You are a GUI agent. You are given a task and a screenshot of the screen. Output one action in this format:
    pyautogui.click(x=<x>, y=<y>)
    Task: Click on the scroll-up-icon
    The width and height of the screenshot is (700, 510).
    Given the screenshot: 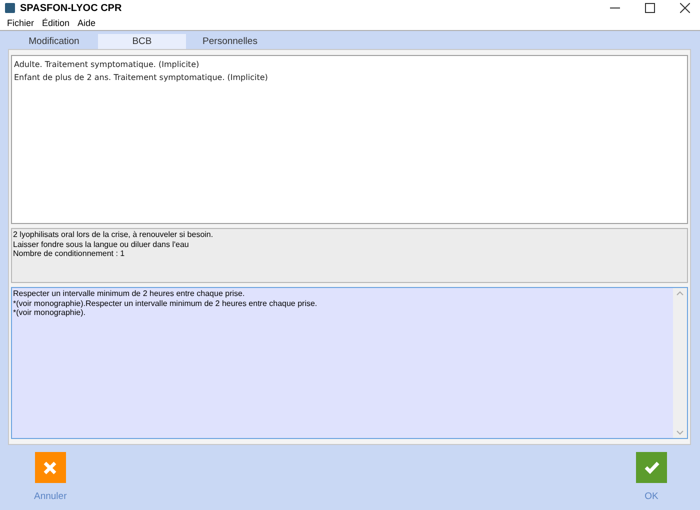 What is the action you would take?
    pyautogui.click(x=680, y=293)
    